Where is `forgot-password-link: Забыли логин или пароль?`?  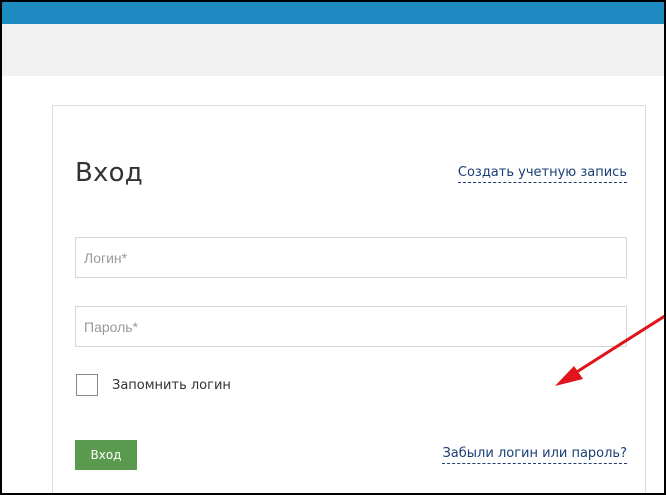 forgot-password-link: Забыли логин или пароль? is located at coordinates (534, 455).